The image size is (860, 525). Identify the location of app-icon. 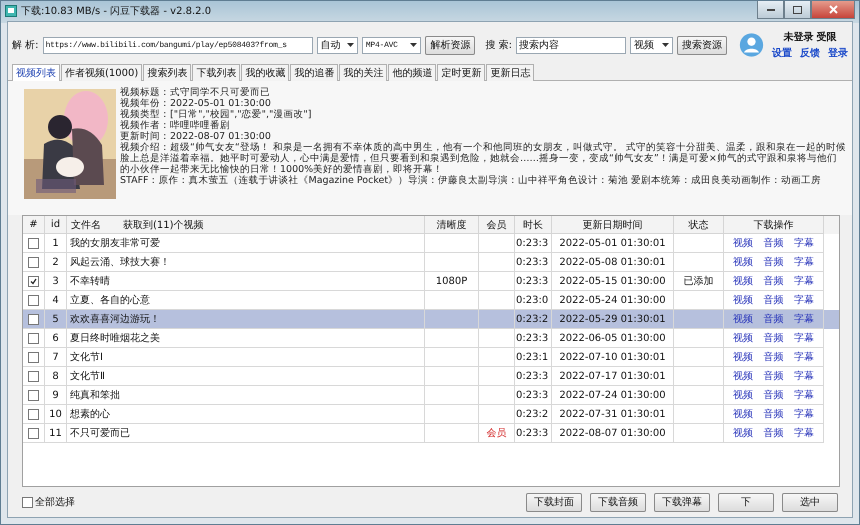
(11, 11).